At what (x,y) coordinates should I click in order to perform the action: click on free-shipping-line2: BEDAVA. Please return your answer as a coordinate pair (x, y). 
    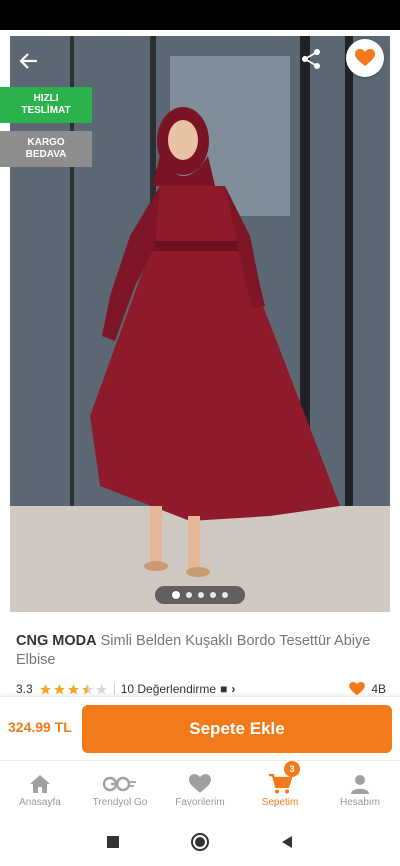
    Looking at the image, I should click on (46, 154).